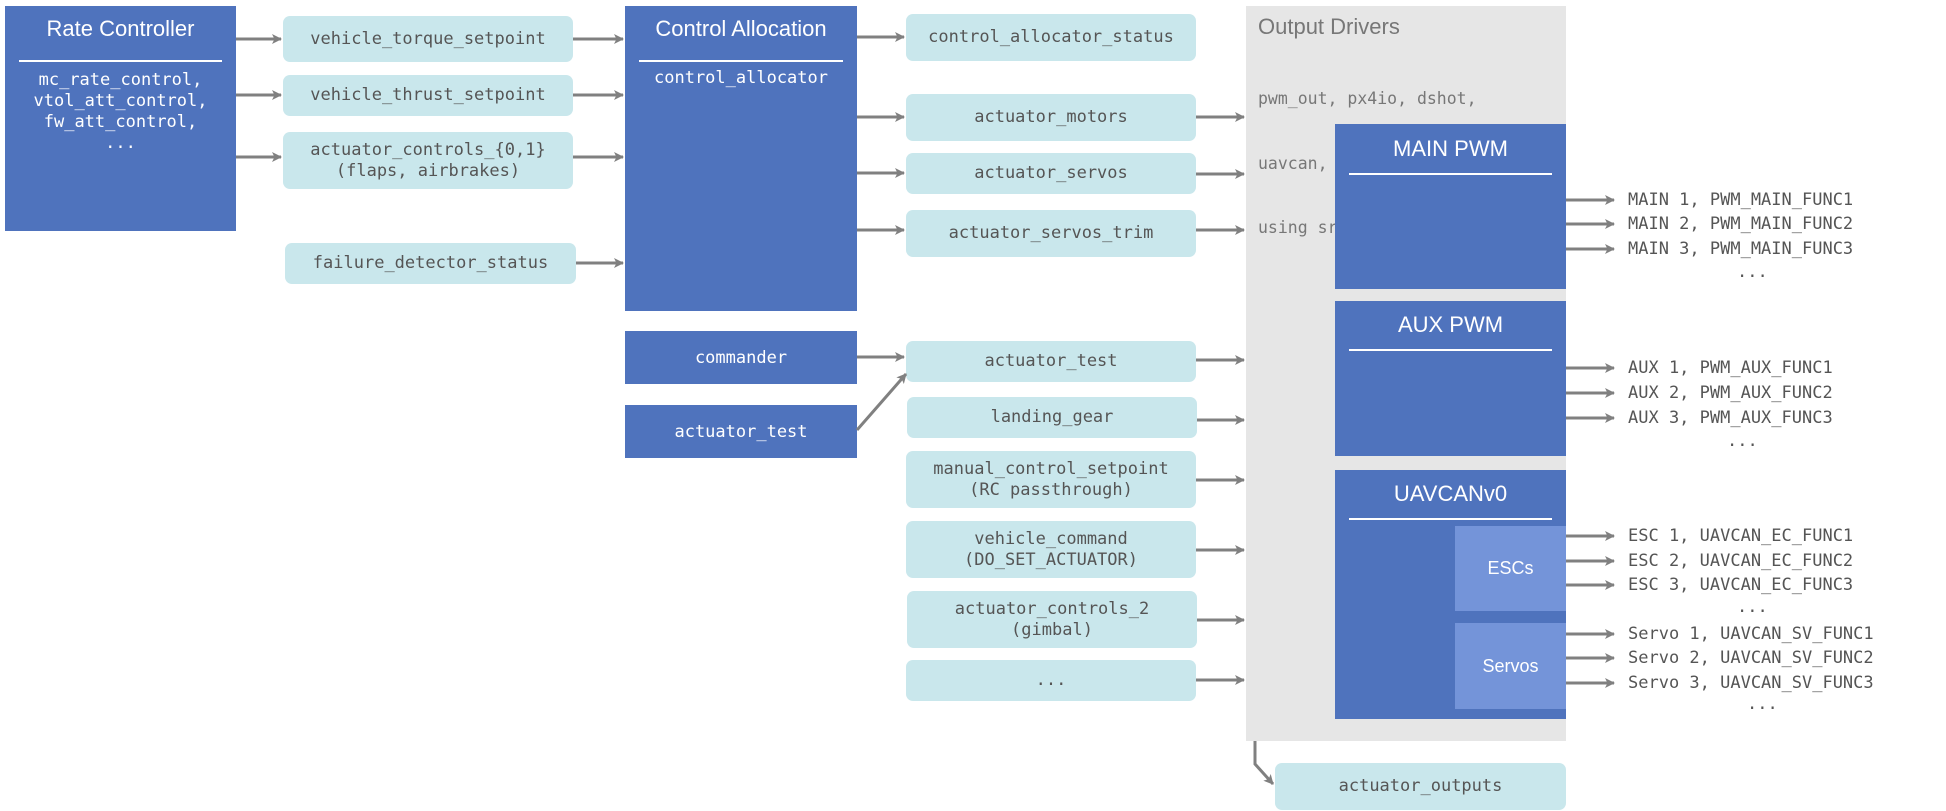 The height and width of the screenshot is (811, 1946). Describe the element at coordinates (1264, 763) in the screenshot. I see `arrow-drivers-to-actuator-outputs` at that location.